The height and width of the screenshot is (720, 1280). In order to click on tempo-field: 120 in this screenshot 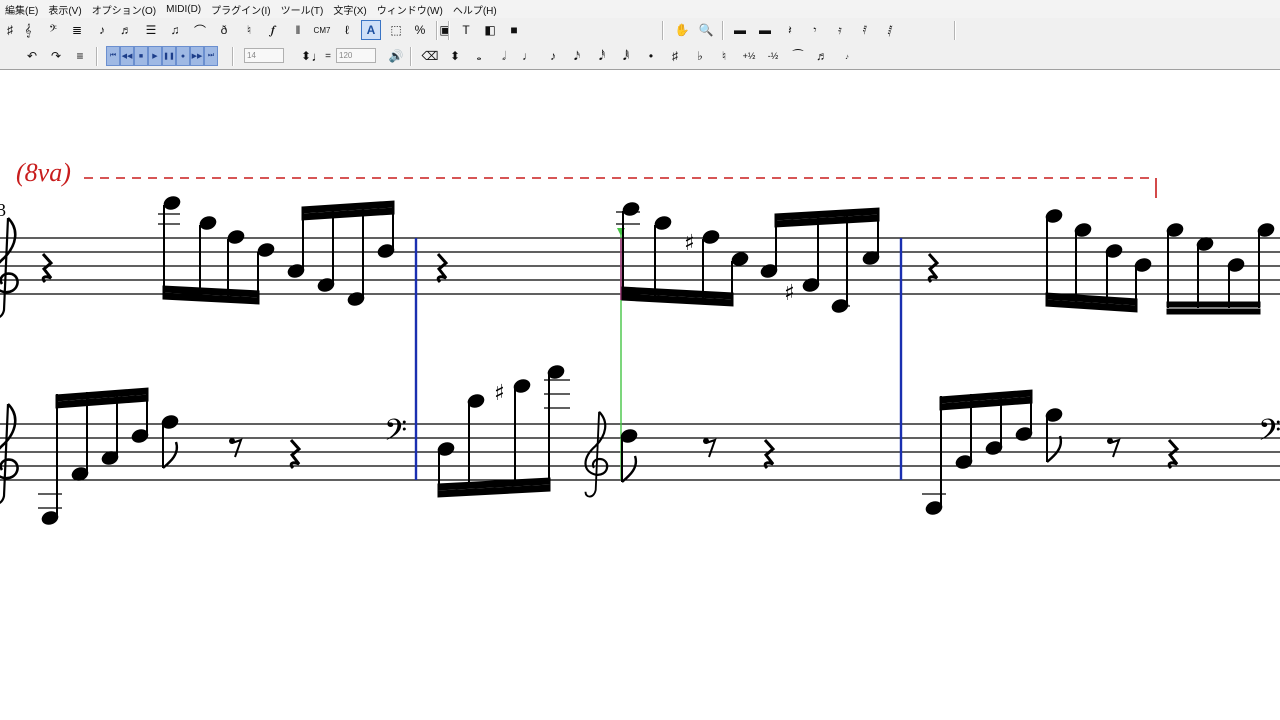, I will do `click(356, 55)`.